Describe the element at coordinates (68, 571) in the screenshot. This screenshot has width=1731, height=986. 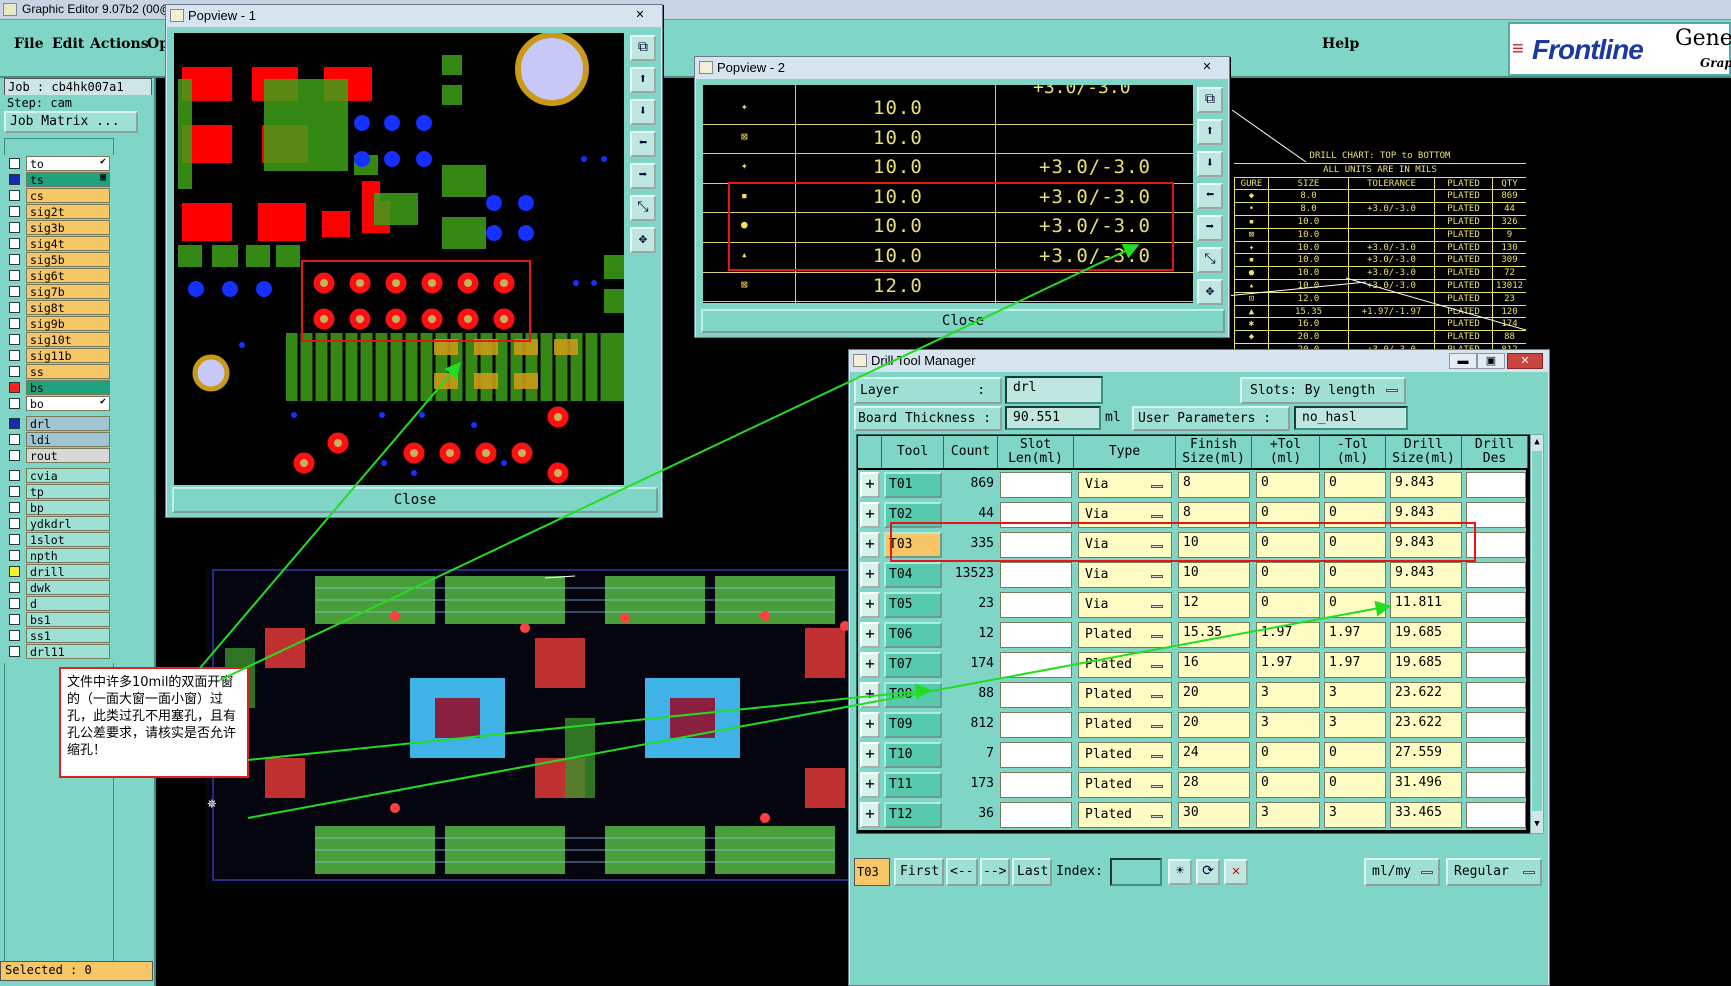
I see `layer-name: drill` at that location.